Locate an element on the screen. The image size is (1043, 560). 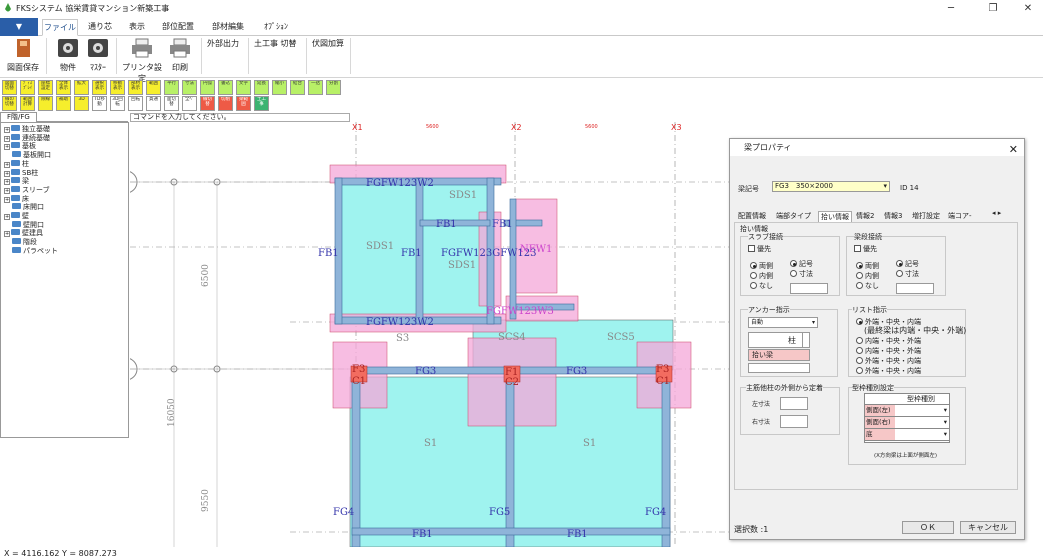
construction-switch-button: 土工事 切替 is located at coordinates (275, 43).